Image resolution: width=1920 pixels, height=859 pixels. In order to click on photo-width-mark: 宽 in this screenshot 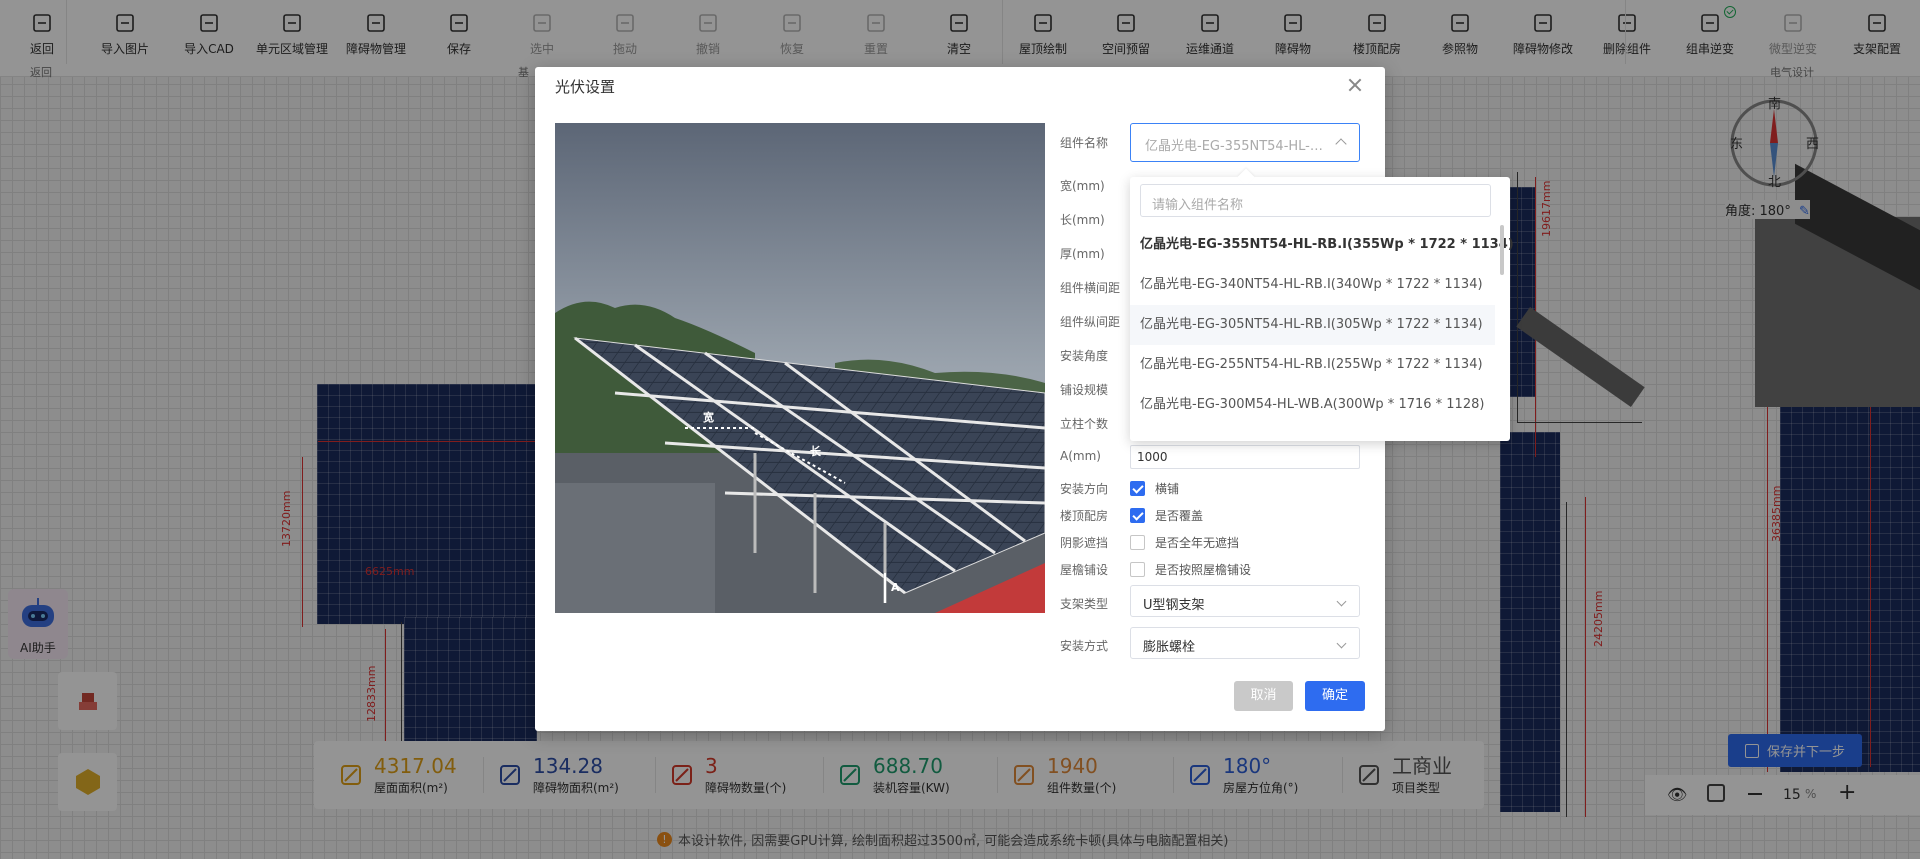, I will do `click(708, 417)`.